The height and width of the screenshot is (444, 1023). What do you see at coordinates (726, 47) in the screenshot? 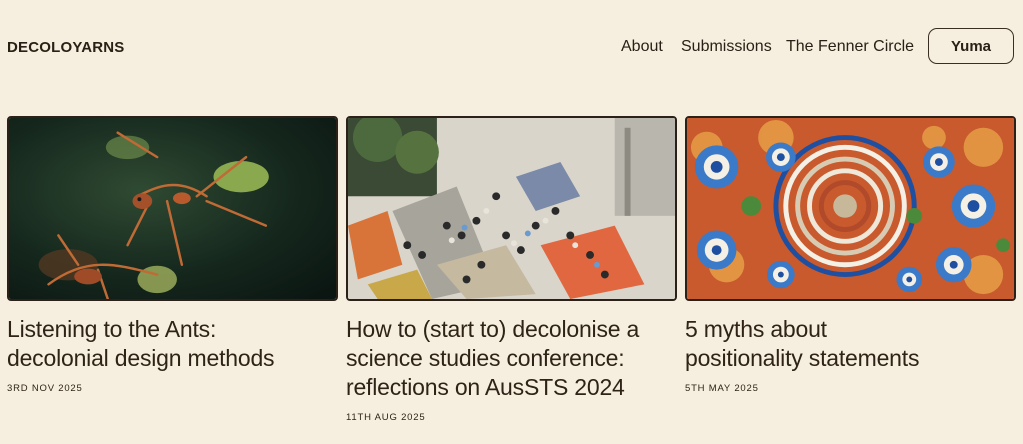
I see `nav-submissions-link: Submissions` at bounding box center [726, 47].